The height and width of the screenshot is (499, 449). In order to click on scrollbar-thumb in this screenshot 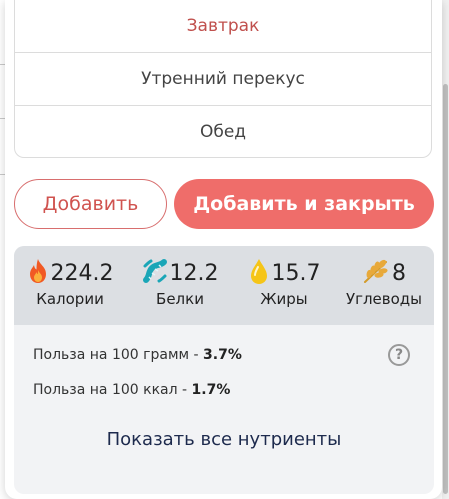, I will do `click(445, 289)`.